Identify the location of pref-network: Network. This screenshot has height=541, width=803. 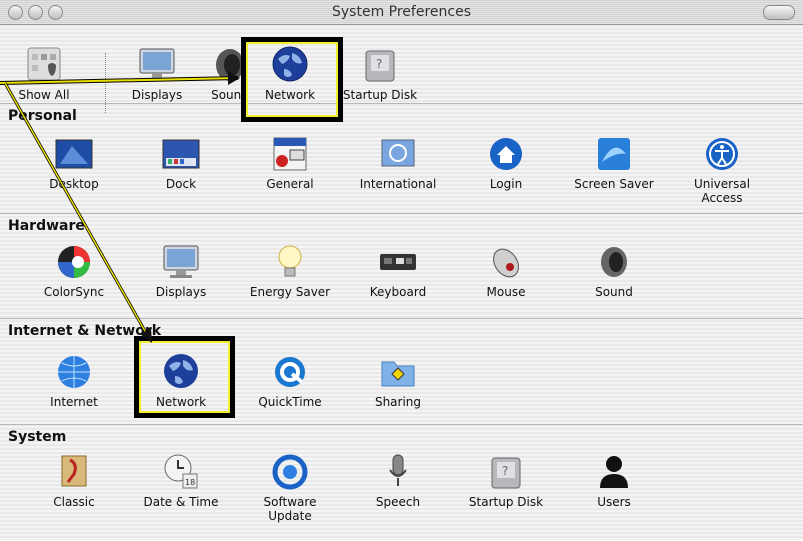
(181, 380).